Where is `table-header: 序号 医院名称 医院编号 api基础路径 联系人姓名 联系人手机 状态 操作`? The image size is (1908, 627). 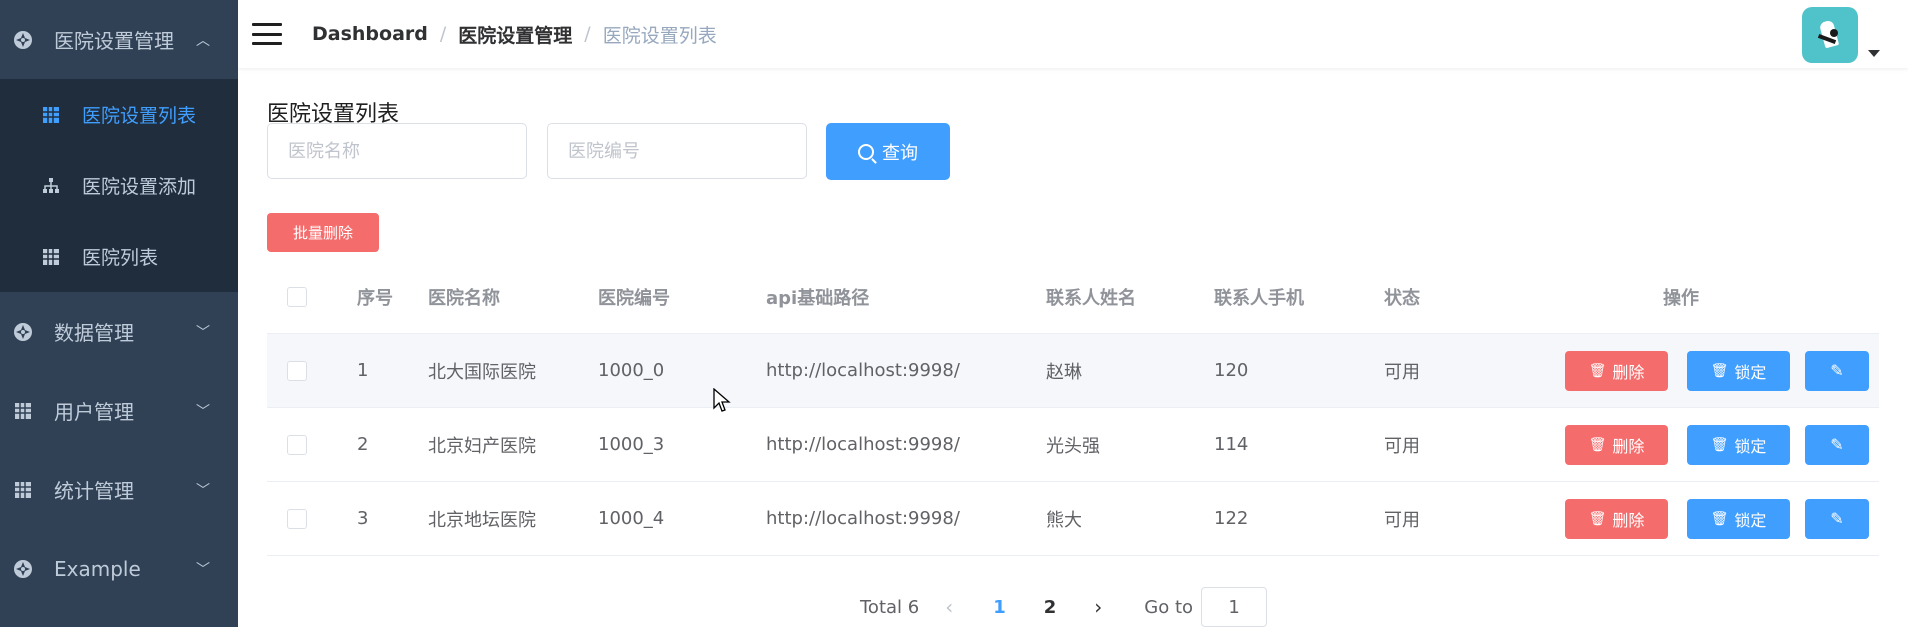
table-header: 序号 医院名称 医院编号 api基础路径 联系人姓名 联系人手机 状态 操作 is located at coordinates (1073, 297).